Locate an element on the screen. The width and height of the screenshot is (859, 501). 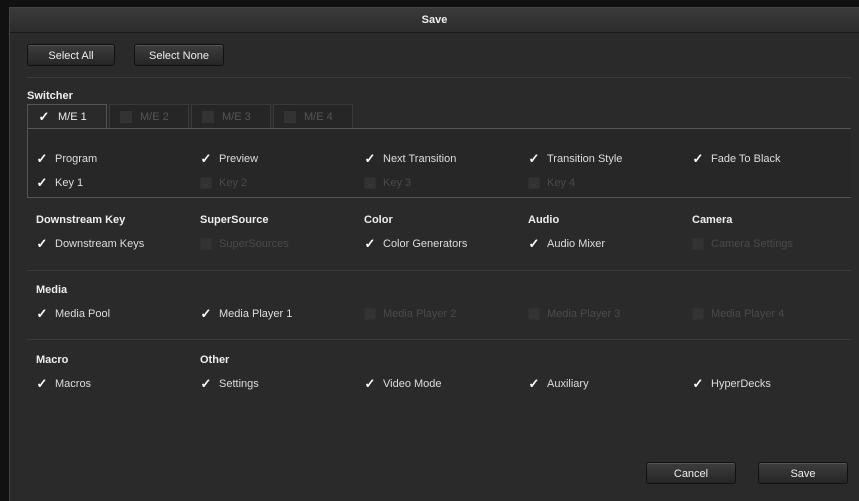
key3-checkbox: Key 3 is located at coordinates (387, 183).